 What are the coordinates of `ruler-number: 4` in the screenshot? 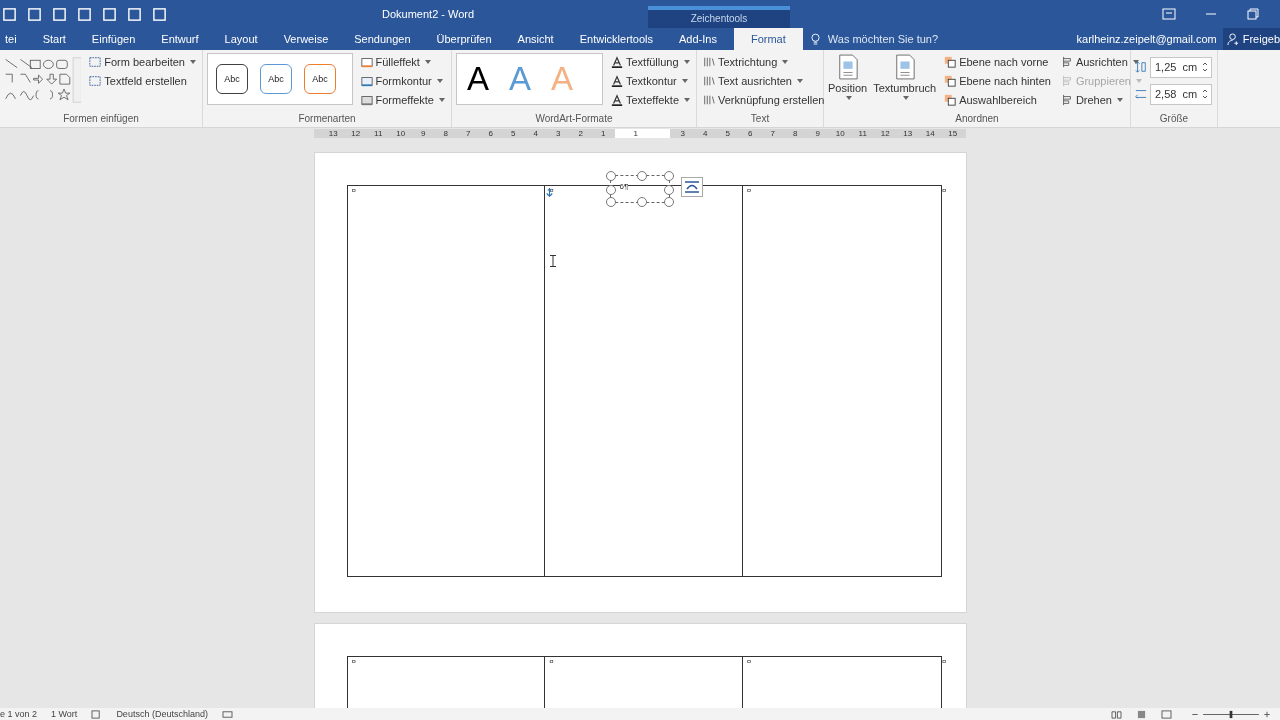 It's located at (705, 133).